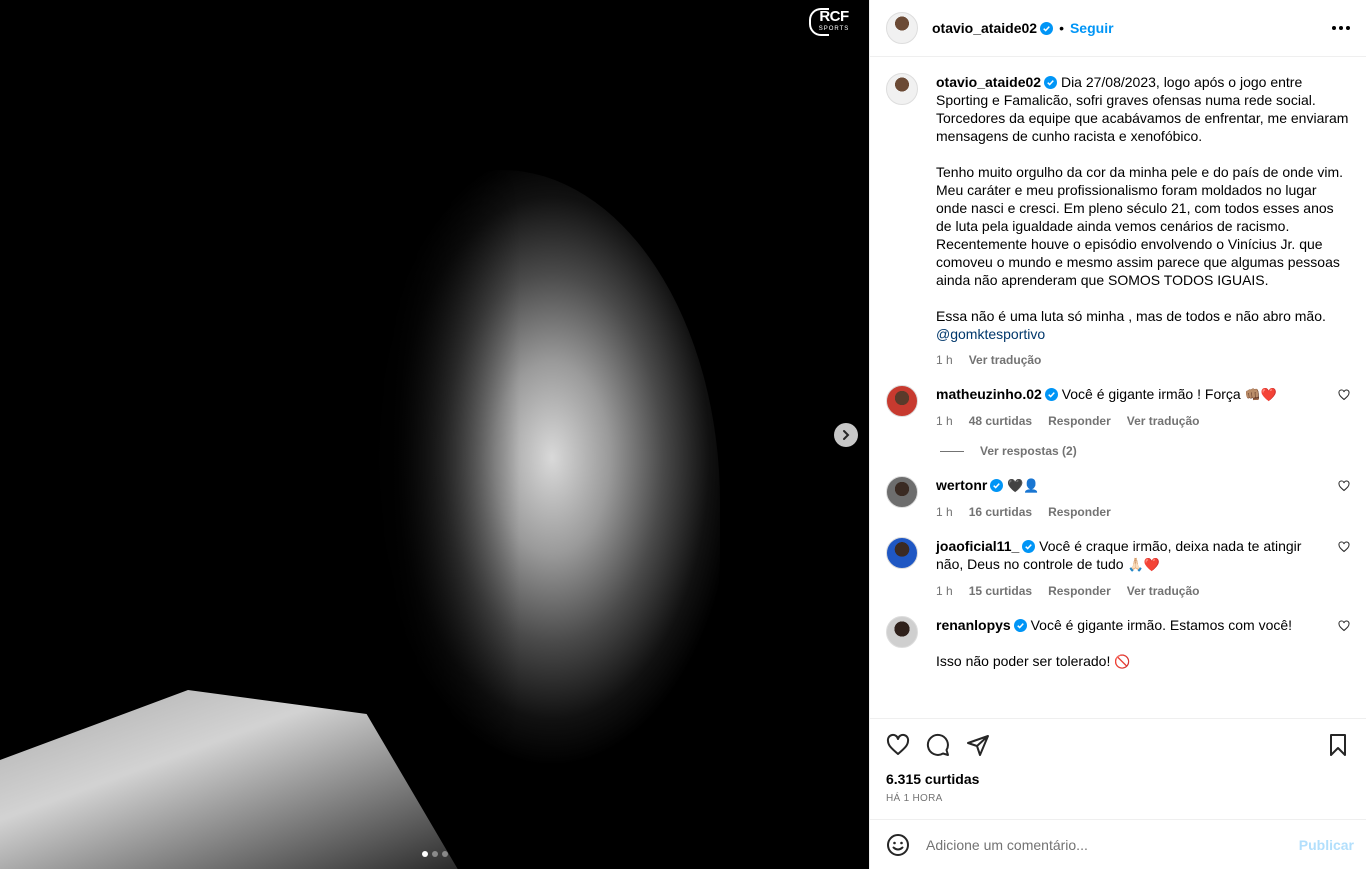 This screenshot has height=869, width=1366. I want to click on comment-item: wertonr 🖤👤 1 h 16 curtidas Responder, so click(1118, 498).